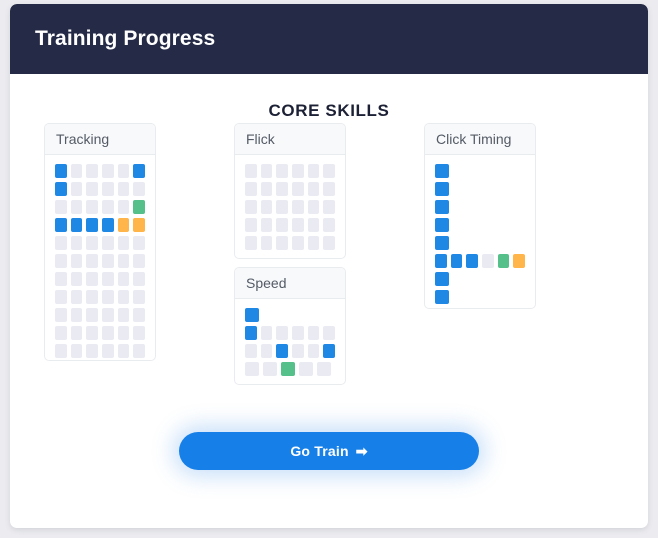  What do you see at coordinates (480, 234) in the screenshot?
I see `panel-click-timing-grid` at bounding box center [480, 234].